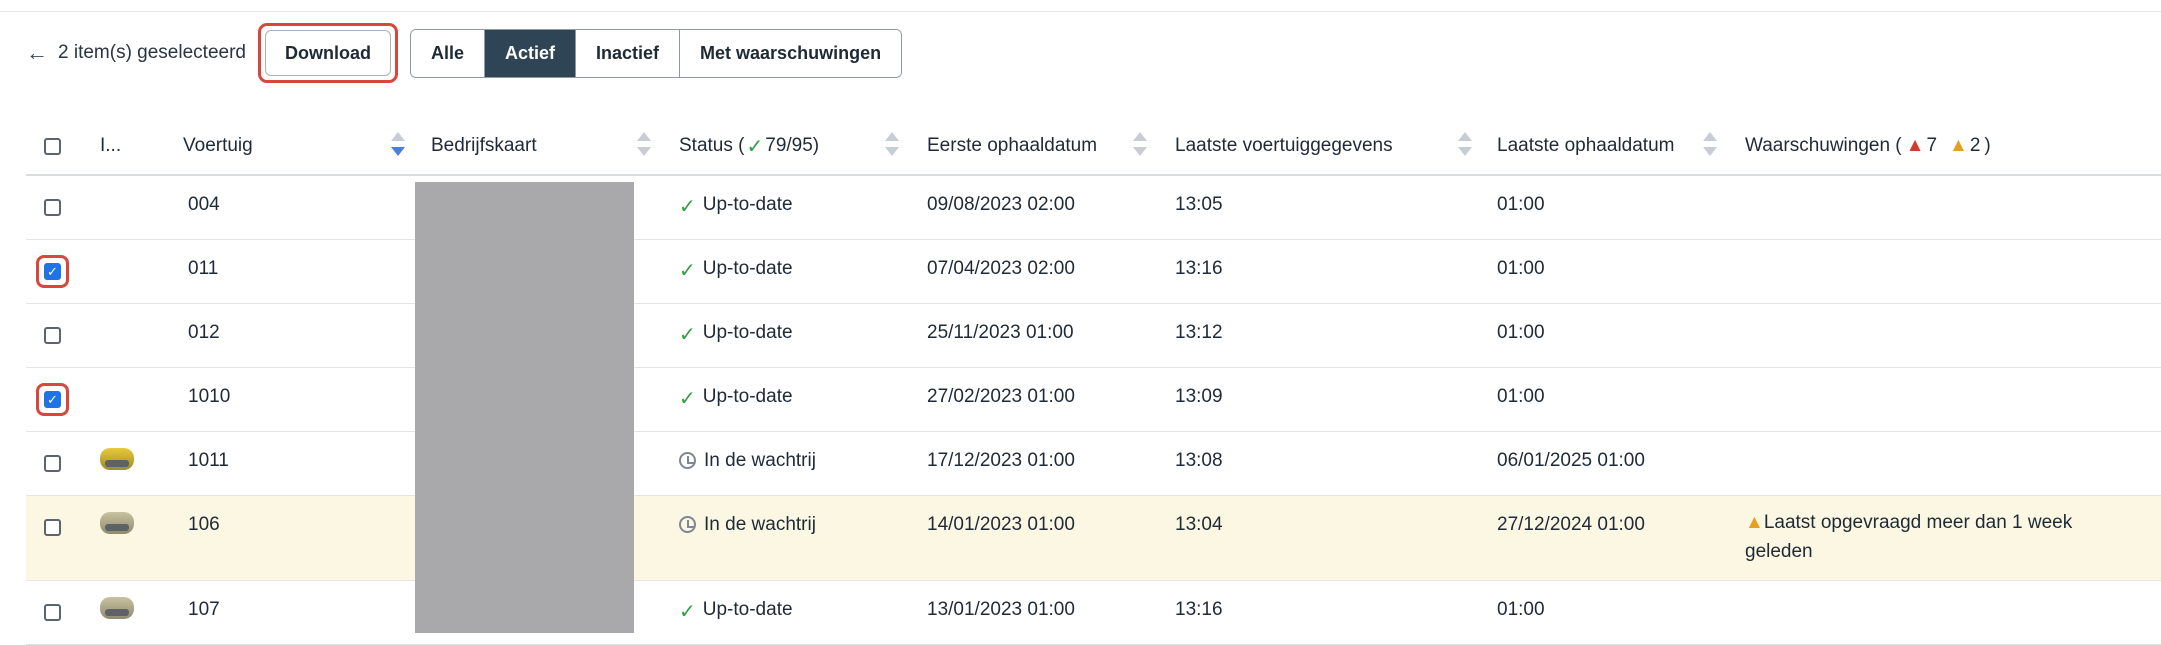  What do you see at coordinates (628, 53) in the screenshot?
I see `filter-inactive: Inactief` at bounding box center [628, 53].